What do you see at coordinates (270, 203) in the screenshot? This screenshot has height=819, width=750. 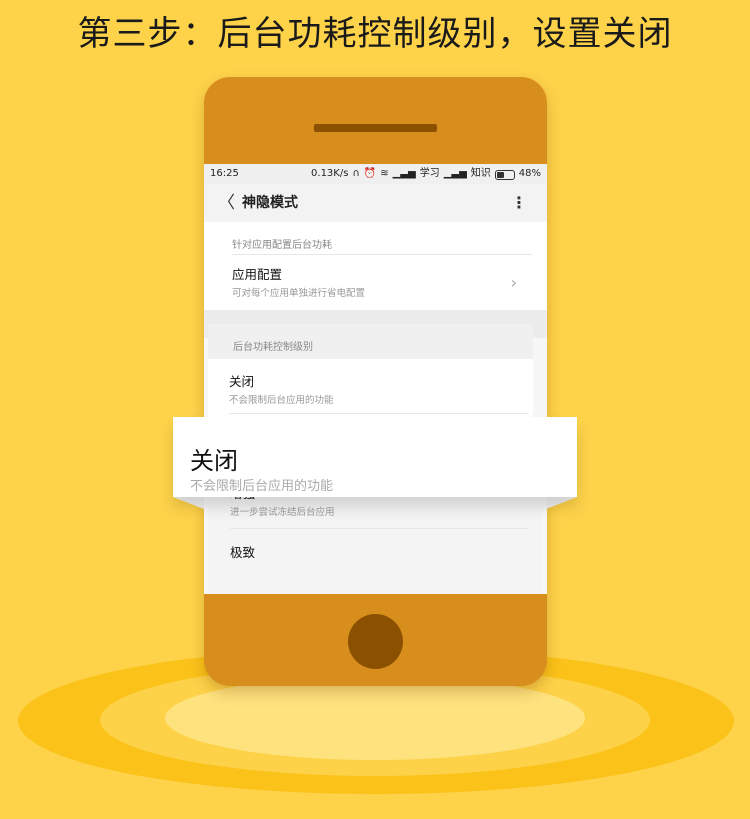 I see `page-title: 神隐模式` at bounding box center [270, 203].